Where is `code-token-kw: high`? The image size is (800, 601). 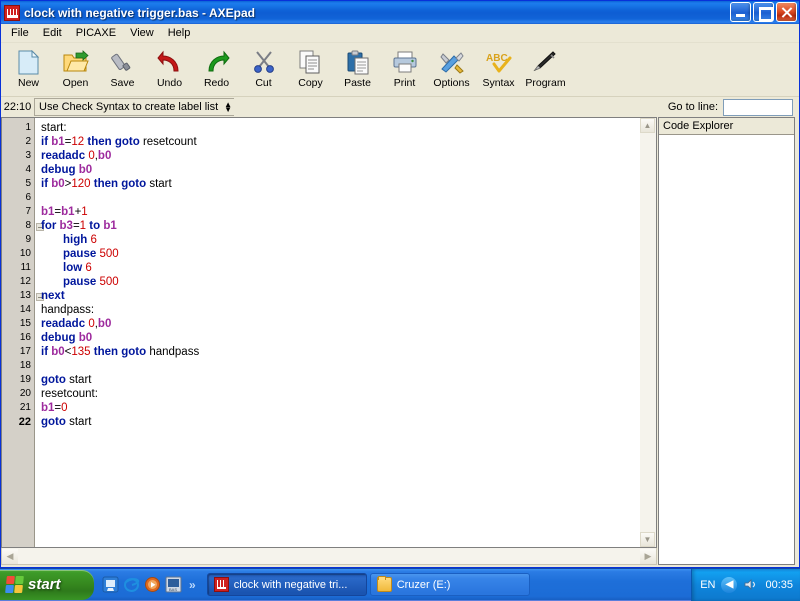
code-token-kw: high is located at coordinates (76, 240).